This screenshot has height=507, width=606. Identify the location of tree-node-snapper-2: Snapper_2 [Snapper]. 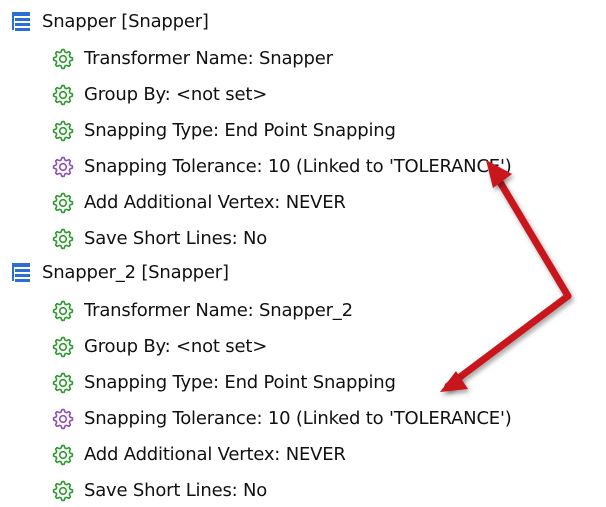
(119, 273).